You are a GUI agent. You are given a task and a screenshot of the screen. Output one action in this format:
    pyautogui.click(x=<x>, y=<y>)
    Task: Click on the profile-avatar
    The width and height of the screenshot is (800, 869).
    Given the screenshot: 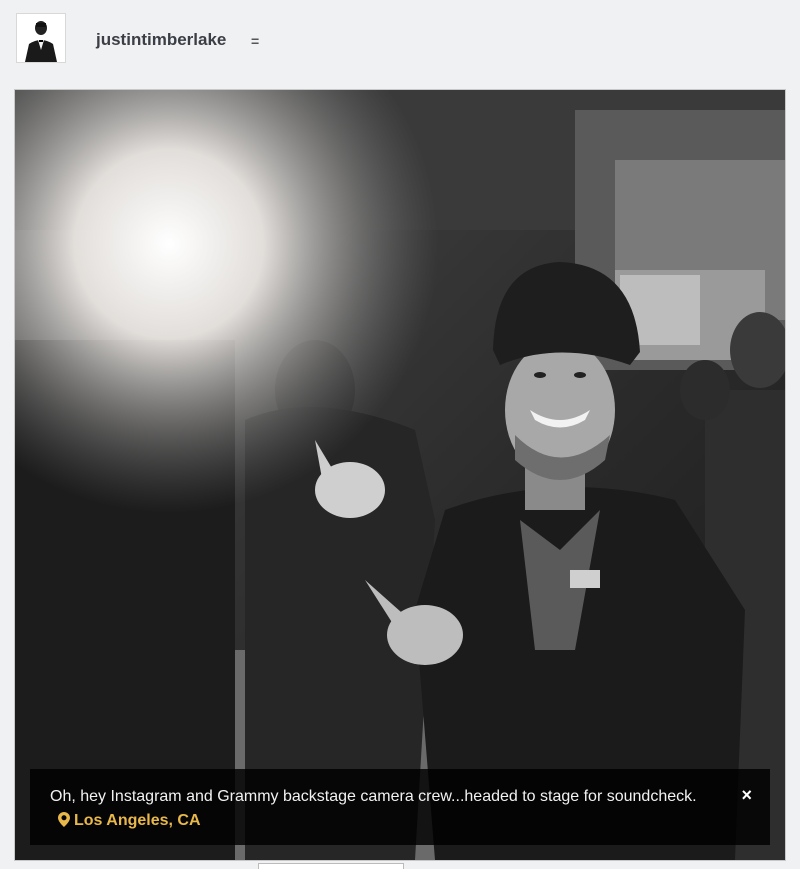 What is the action you would take?
    pyautogui.click(x=41, y=38)
    